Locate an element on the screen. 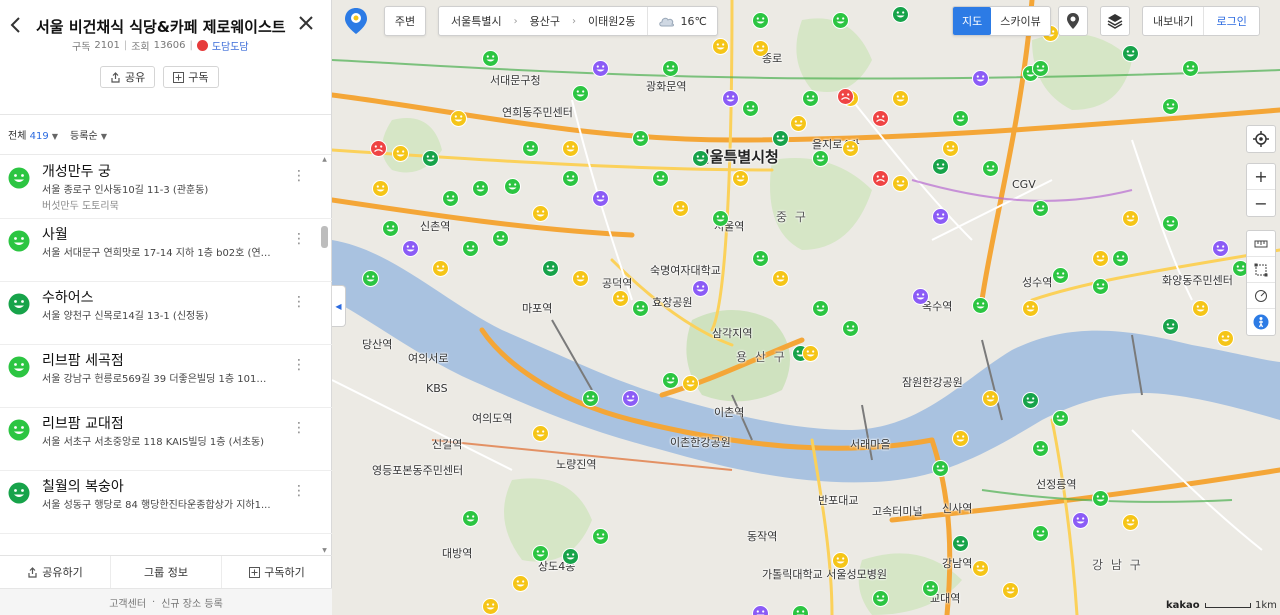 The width and height of the screenshot is (1280, 615). roadview-button is located at coordinates (1073, 21).